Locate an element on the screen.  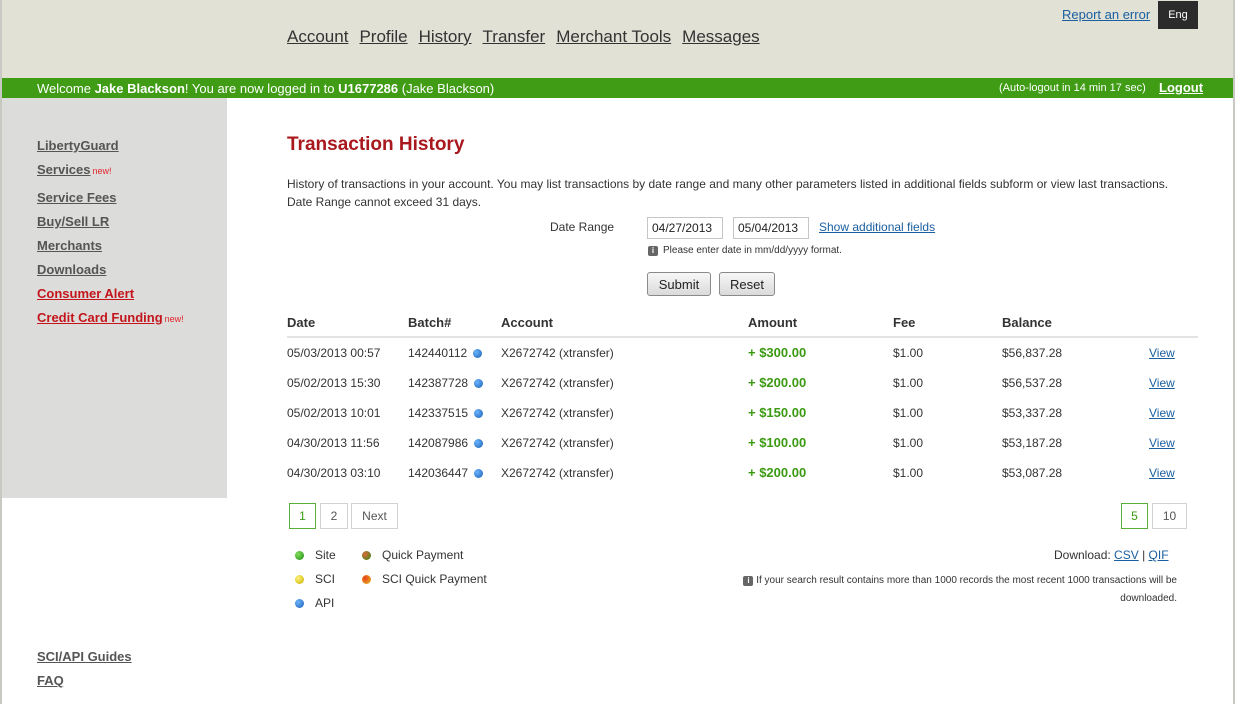
nav-merchant-tools: Merchant Tools is located at coordinates (613, 37).